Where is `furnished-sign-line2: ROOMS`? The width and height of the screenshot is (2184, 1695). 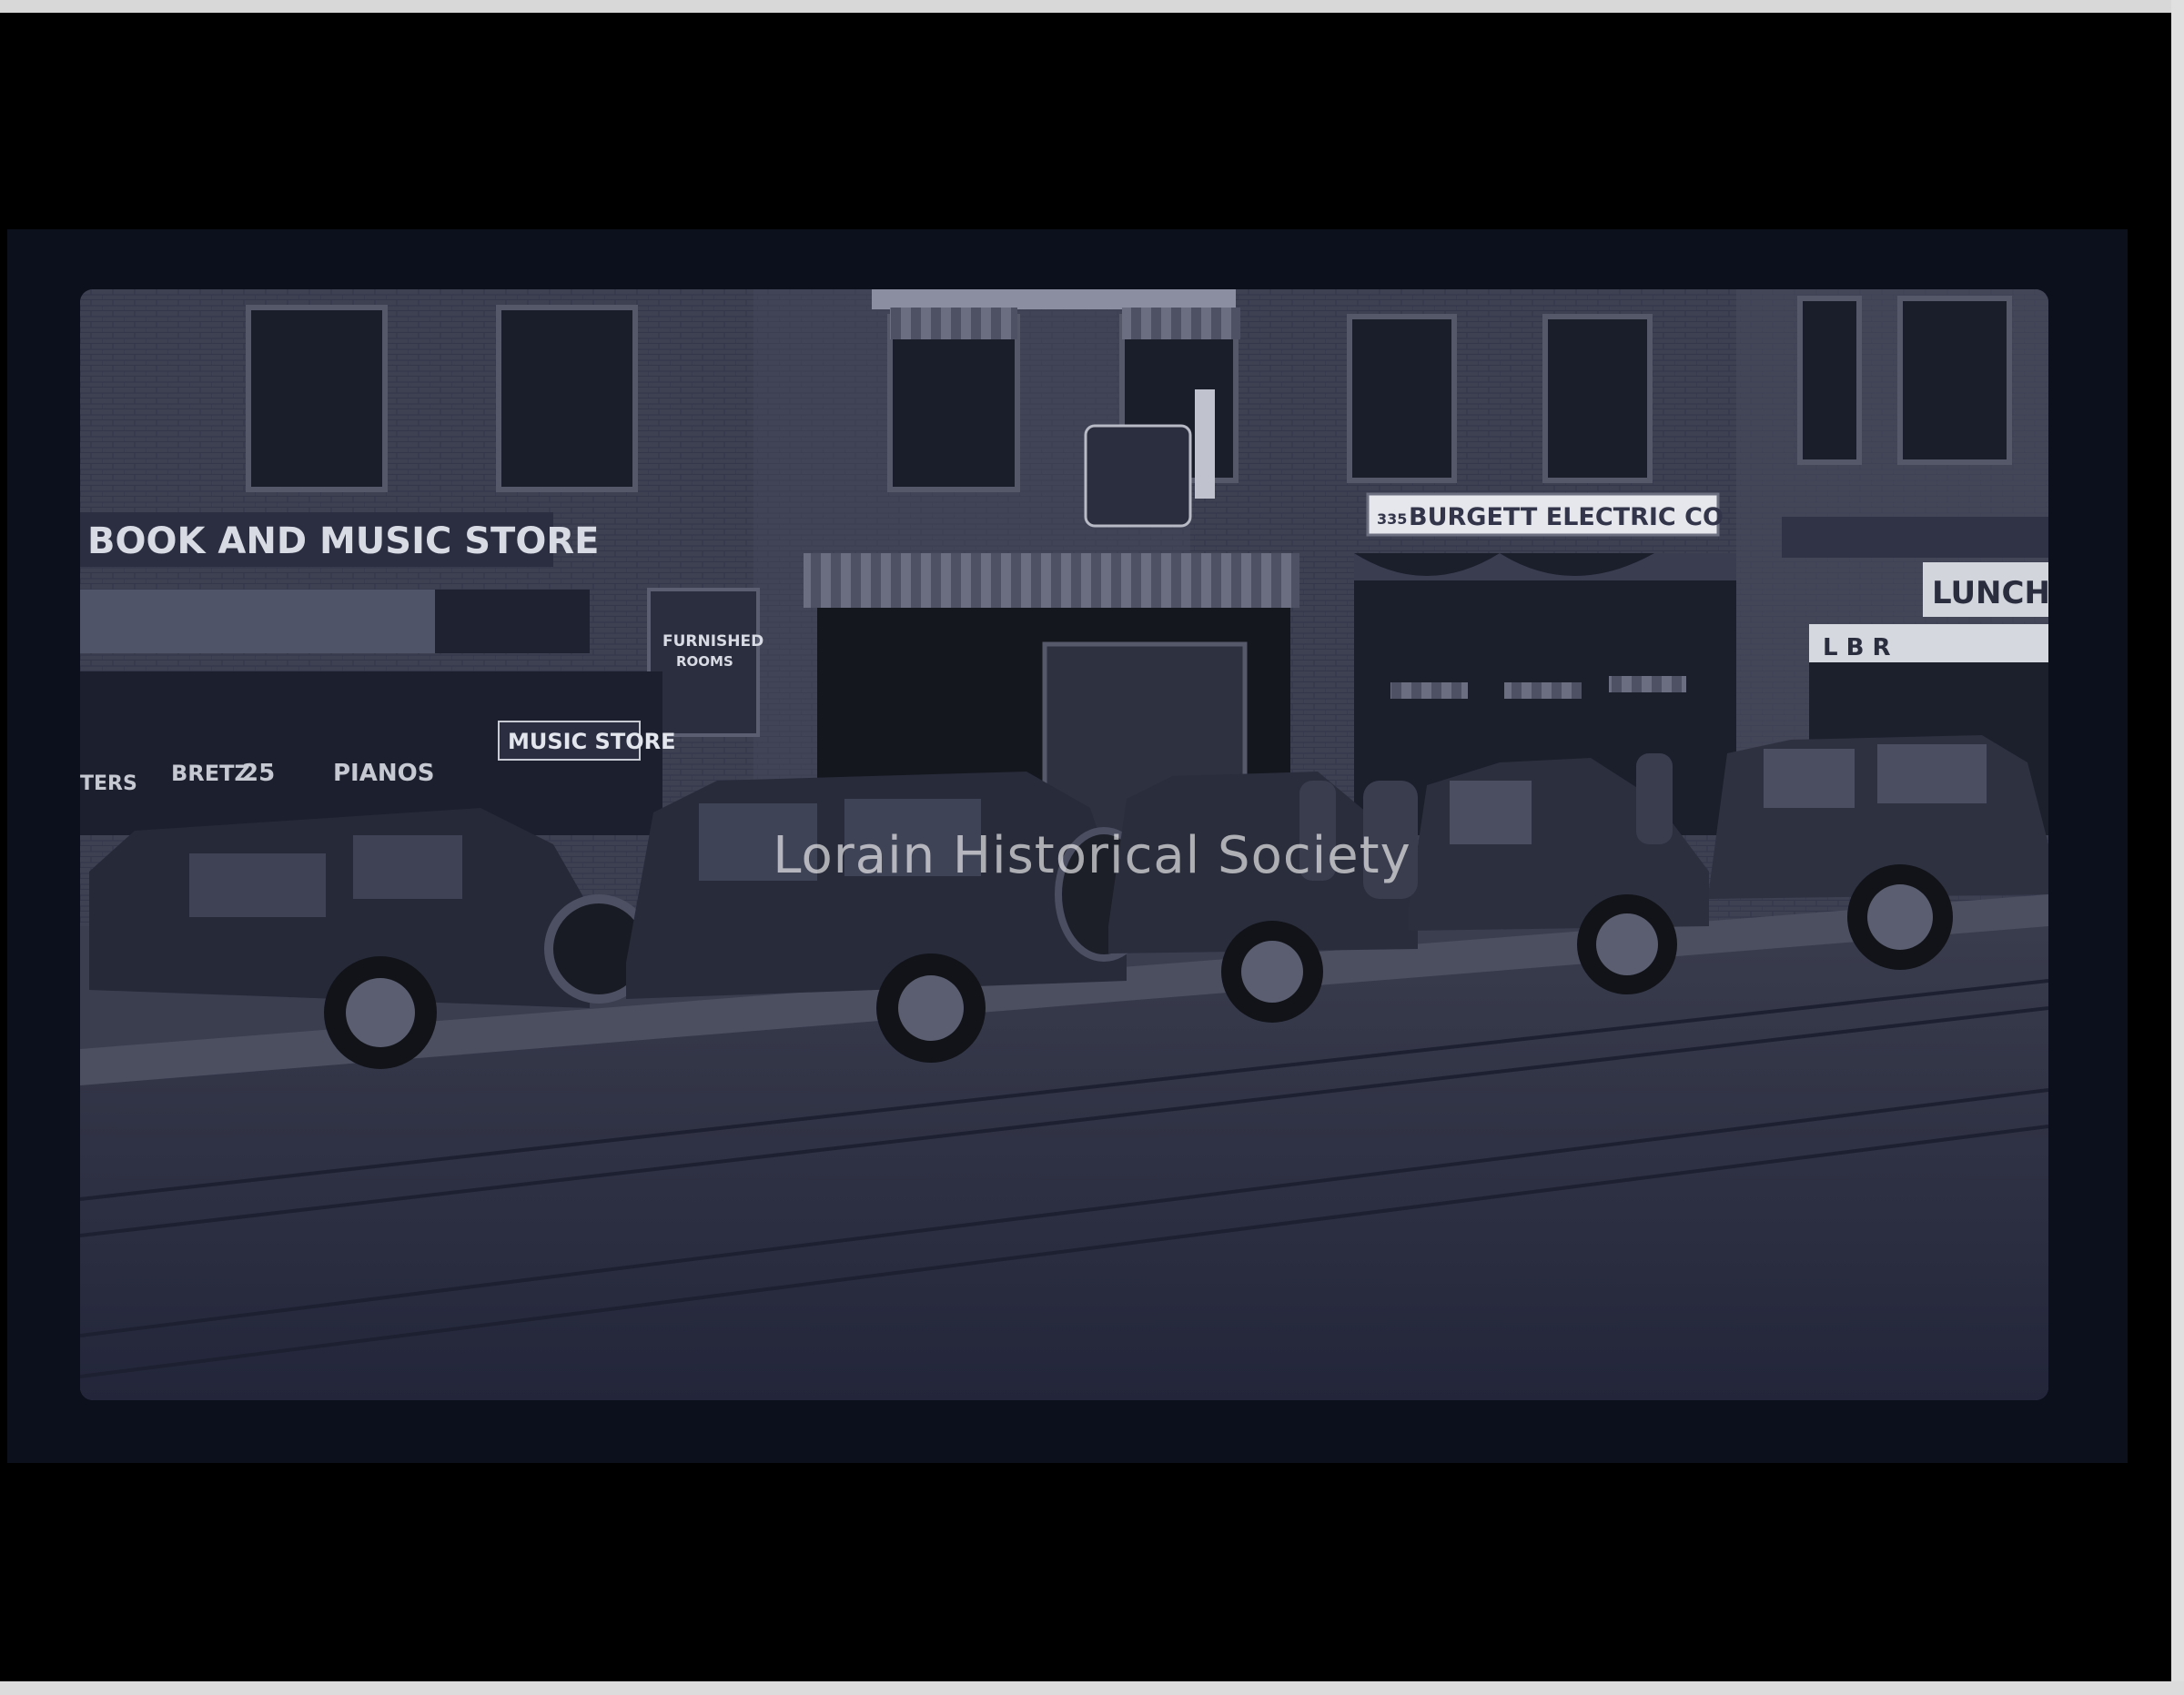 furnished-sign-line2: ROOMS is located at coordinates (705, 662).